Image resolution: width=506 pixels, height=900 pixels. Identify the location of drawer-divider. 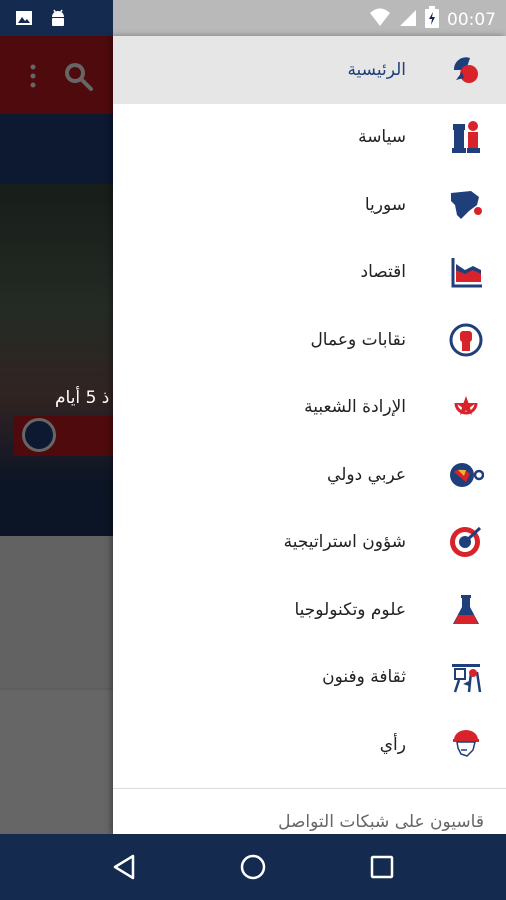
(309, 788).